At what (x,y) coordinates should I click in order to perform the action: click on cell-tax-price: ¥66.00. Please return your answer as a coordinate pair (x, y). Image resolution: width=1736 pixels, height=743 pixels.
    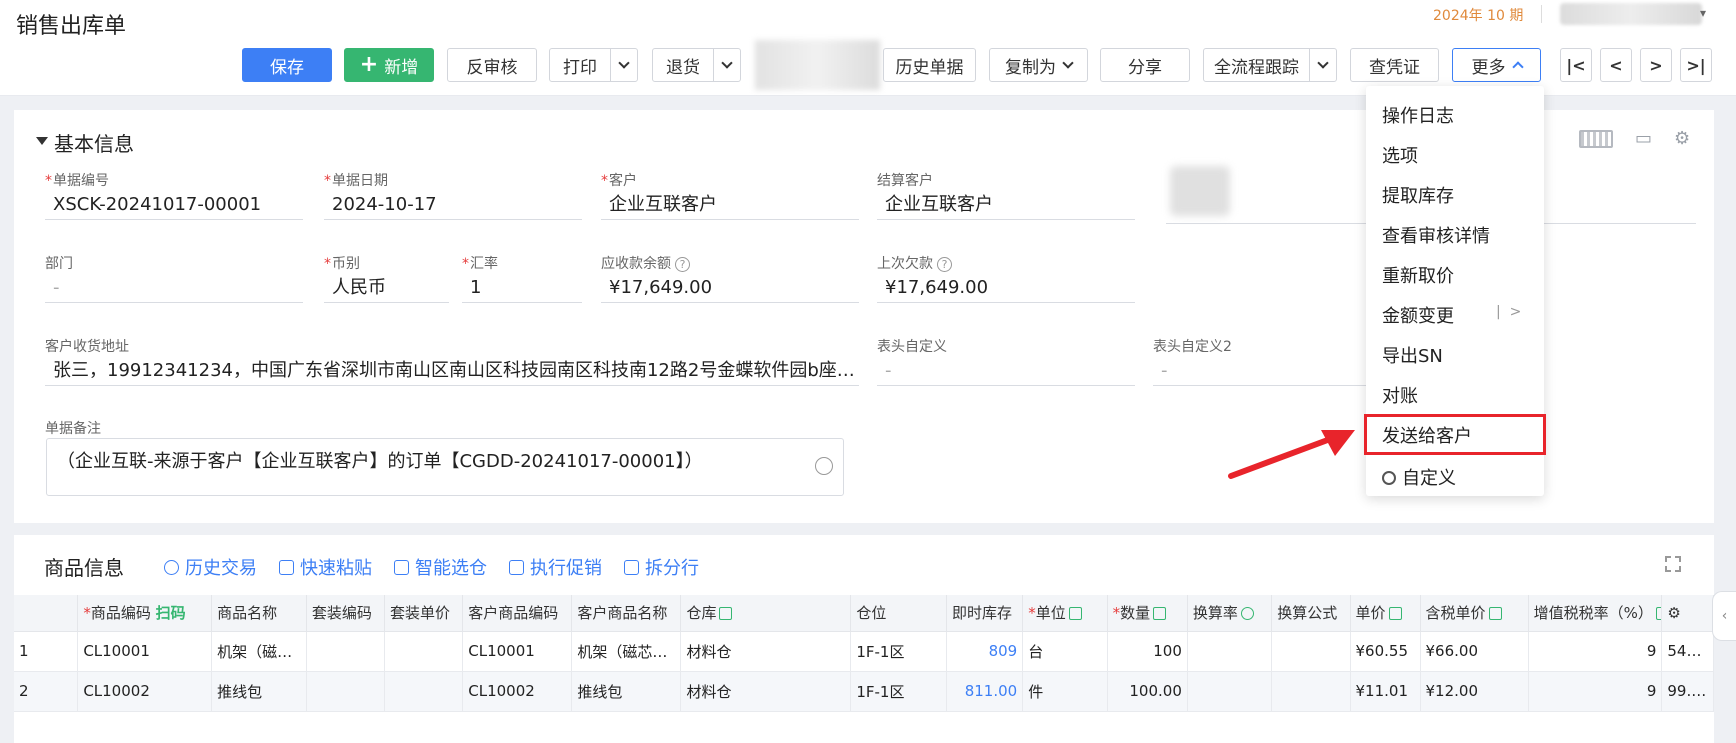
    Looking at the image, I should click on (1474, 651).